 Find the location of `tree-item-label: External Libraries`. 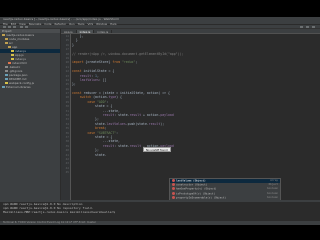

tree-item-label: External Libraries is located at coordinates (18, 87).